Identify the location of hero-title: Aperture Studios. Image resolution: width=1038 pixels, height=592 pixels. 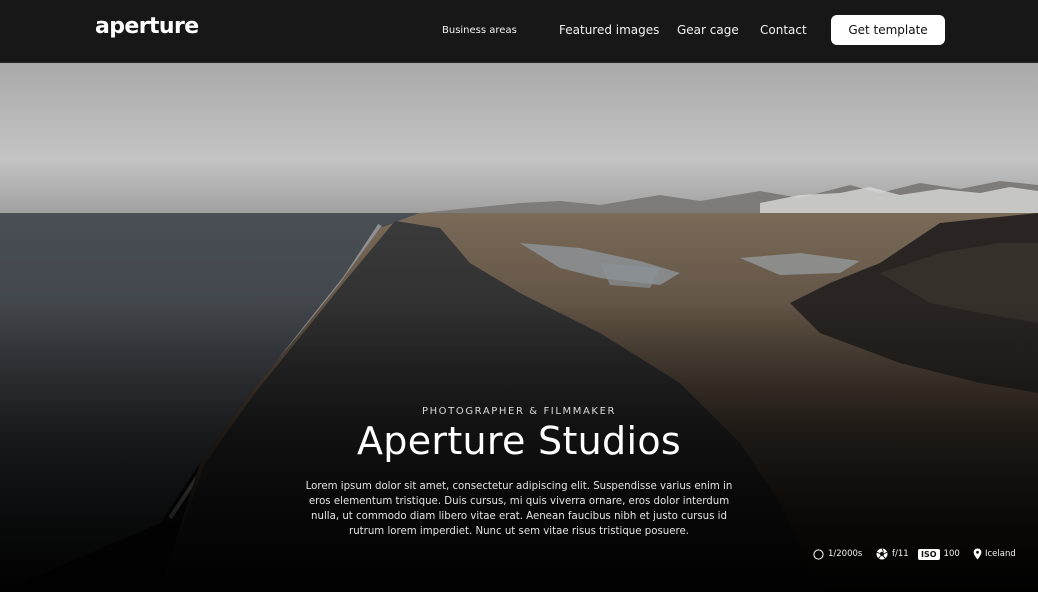
(519, 441).